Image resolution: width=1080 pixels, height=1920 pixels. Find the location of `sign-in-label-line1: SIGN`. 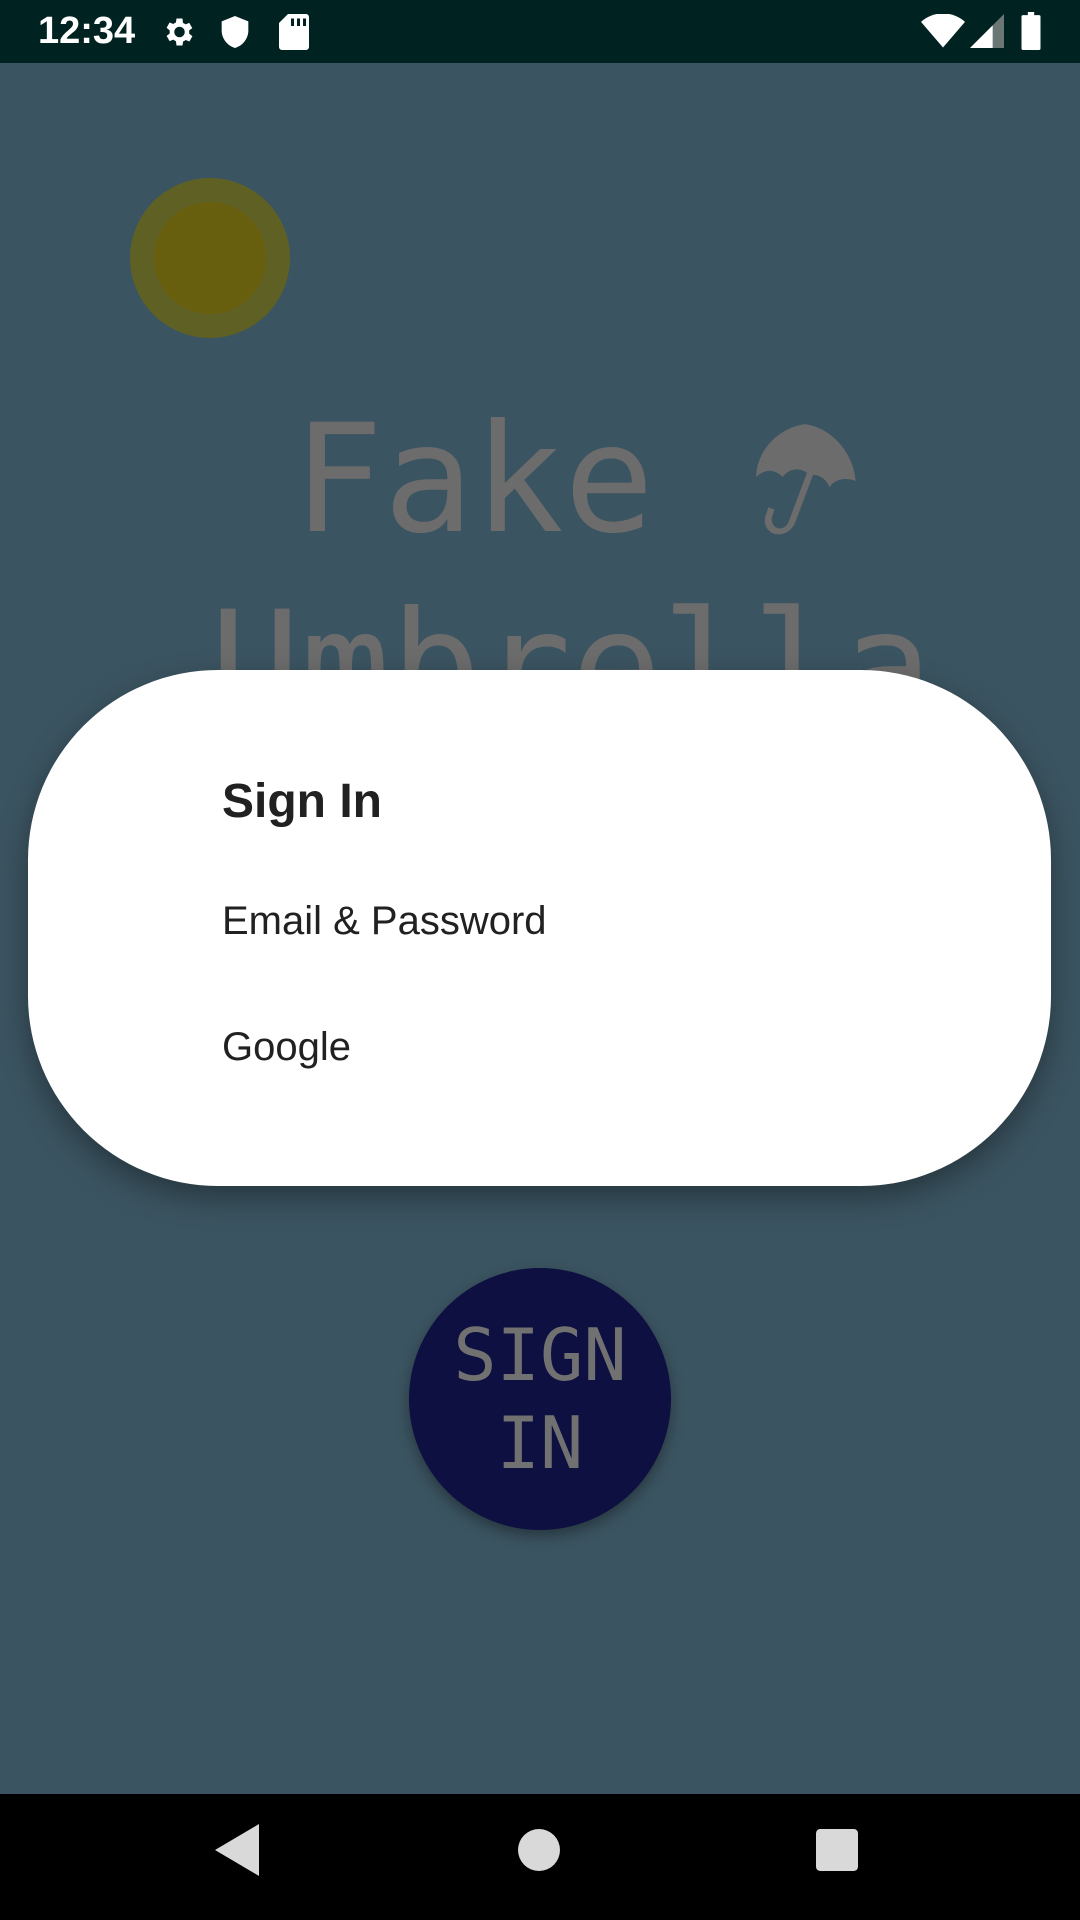

sign-in-label-line1: SIGN is located at coordinates (540, 1355).